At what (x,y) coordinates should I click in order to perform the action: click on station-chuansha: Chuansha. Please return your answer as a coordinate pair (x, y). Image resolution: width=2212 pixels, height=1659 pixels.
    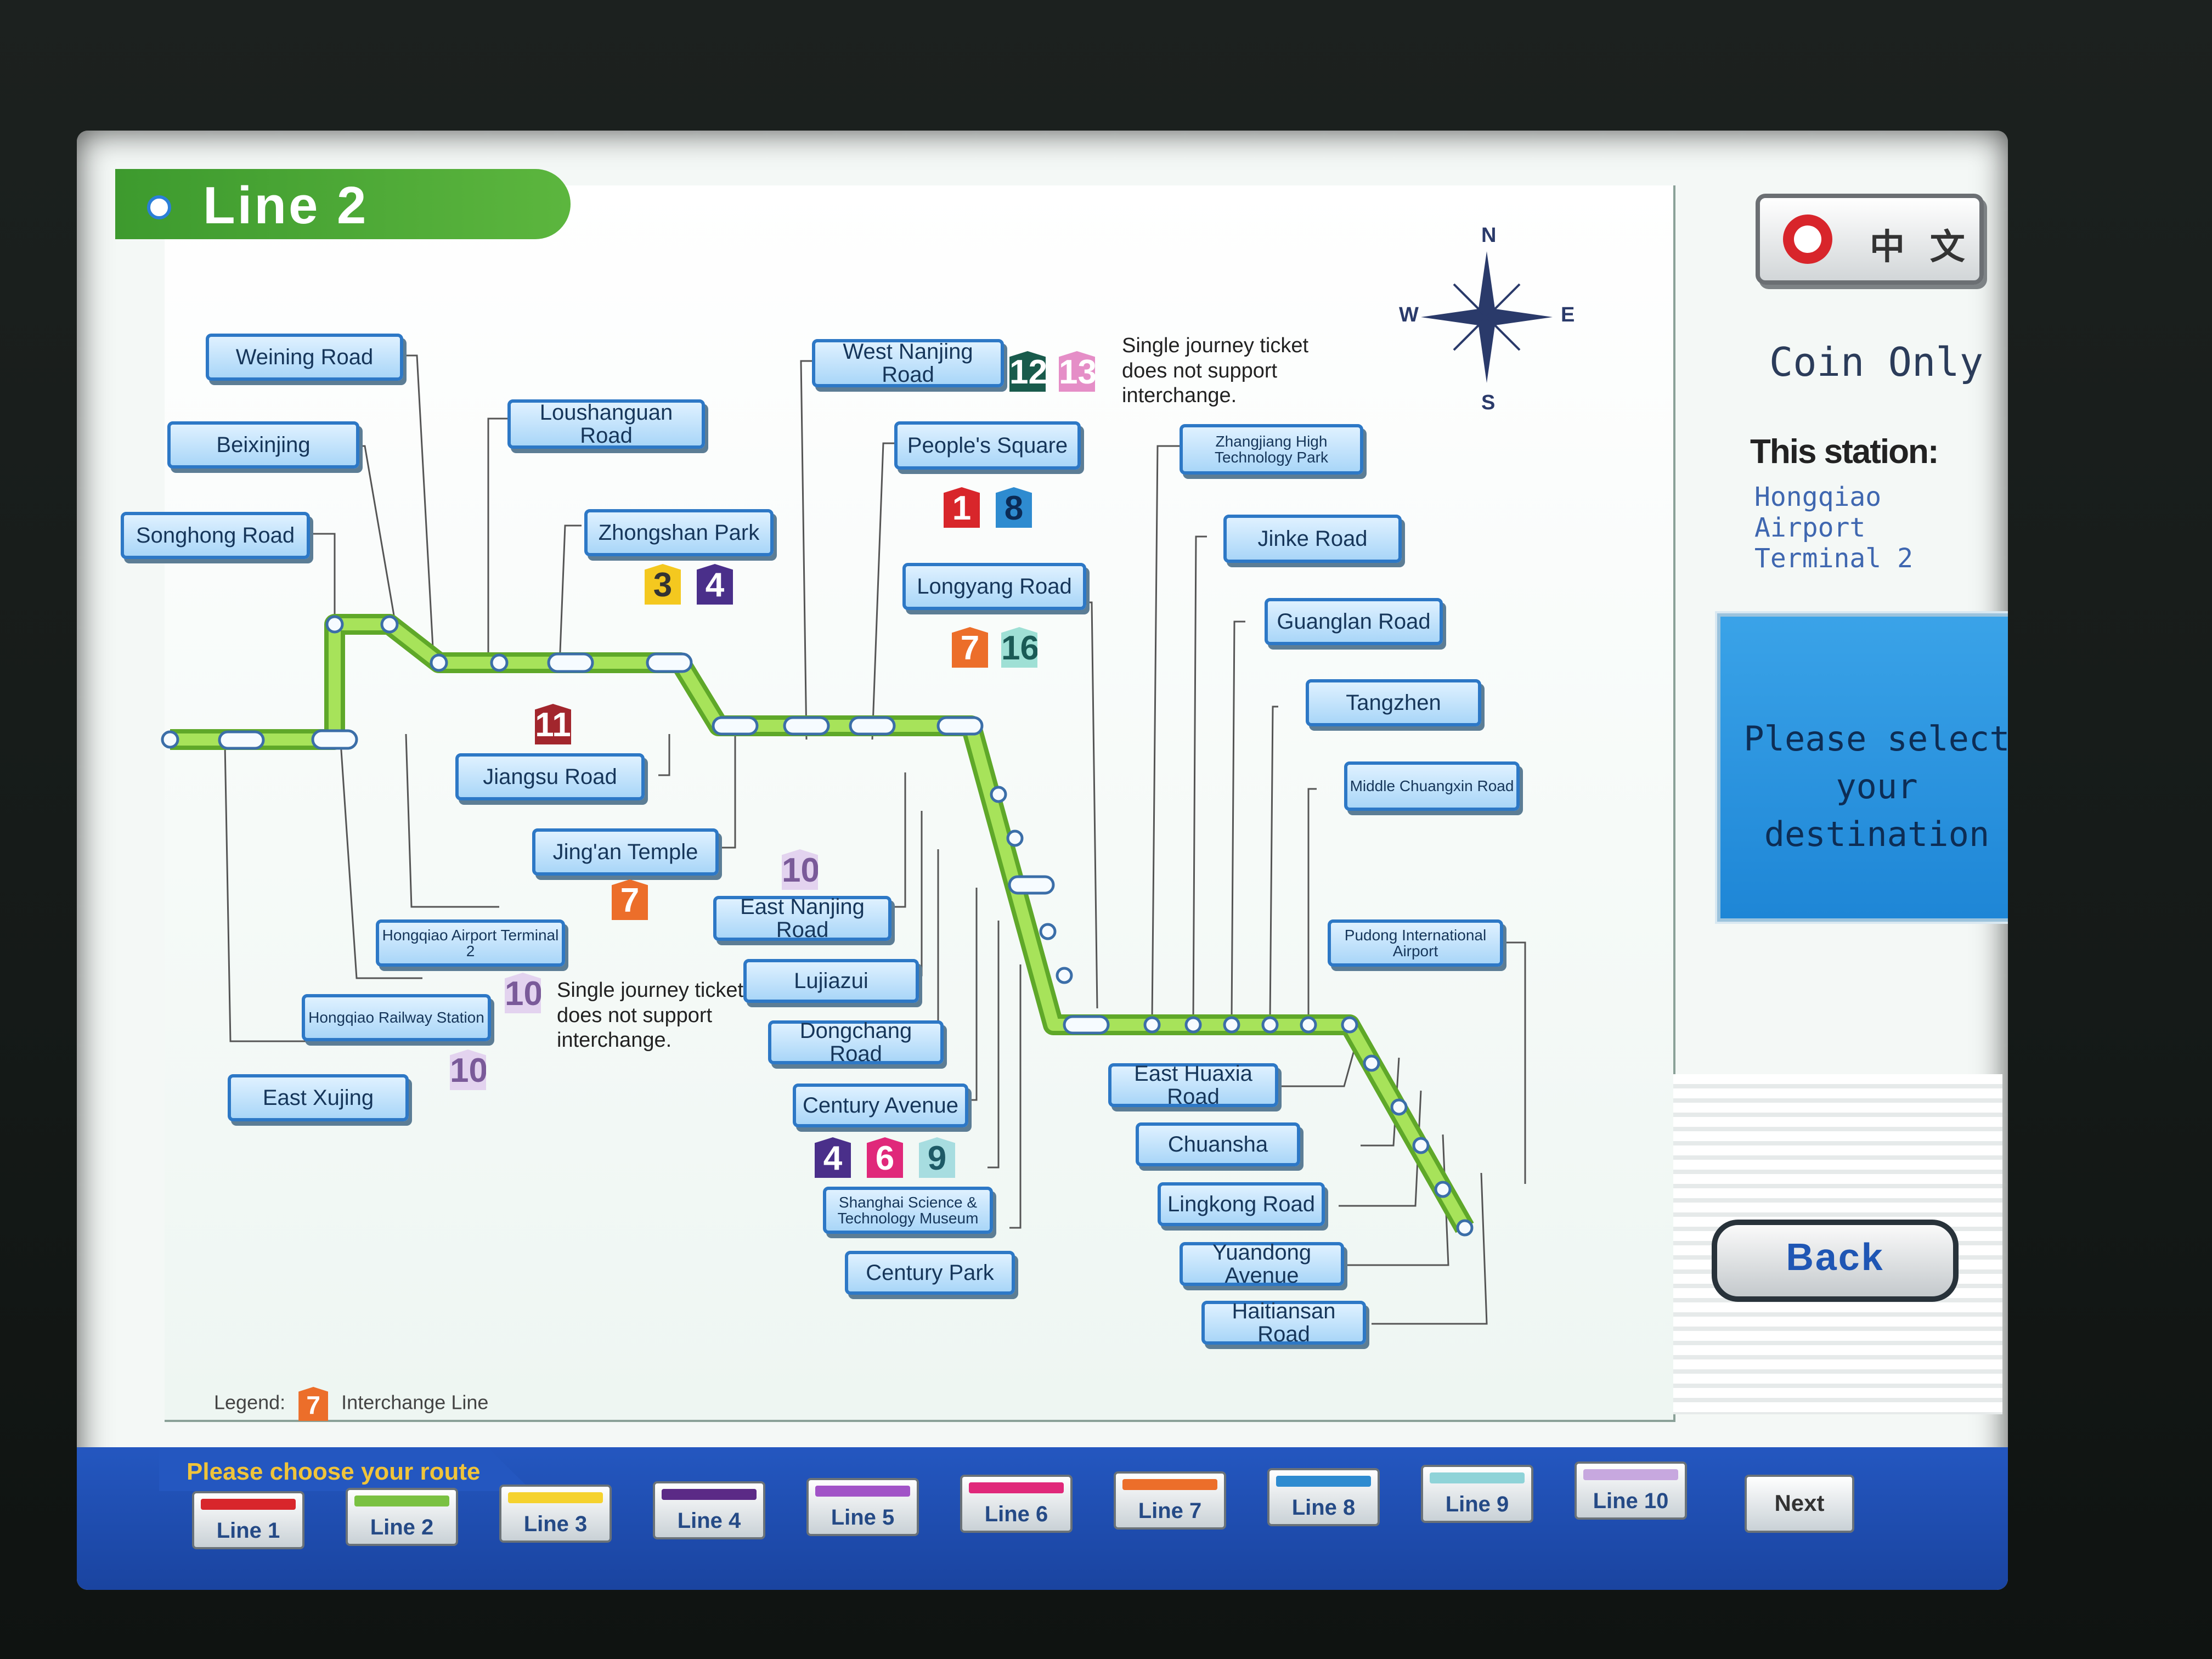
    Looking at the image, I should click on (1218, 1144).